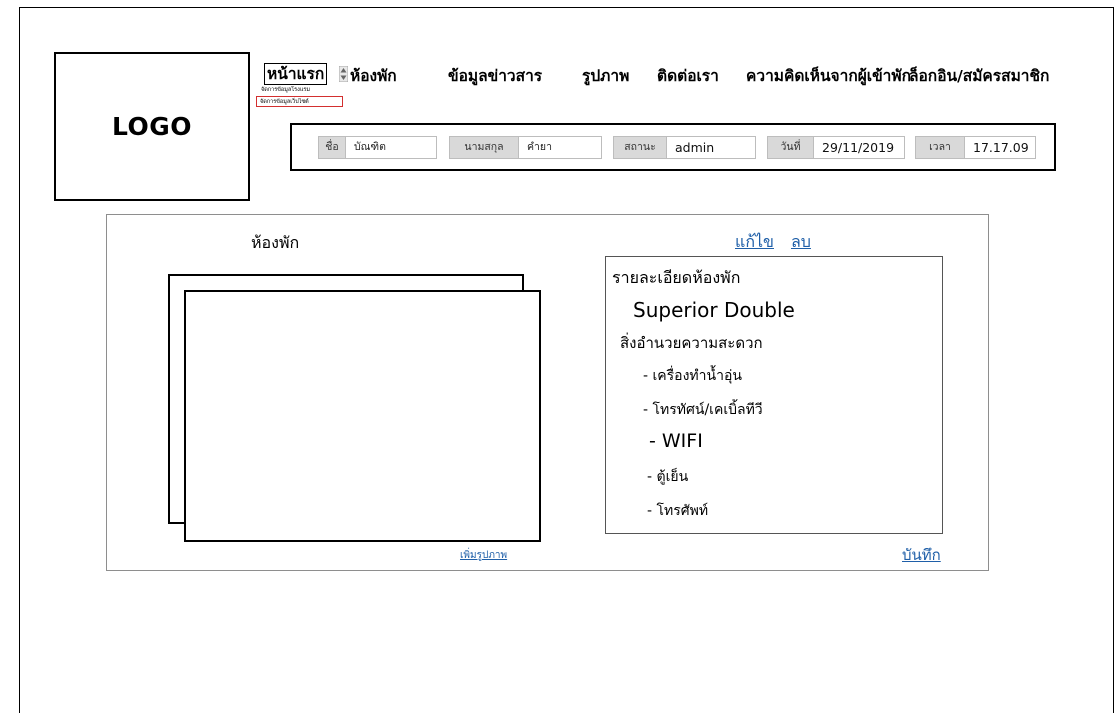  I want to click on delete-link: ลบ, so click(801, 242).